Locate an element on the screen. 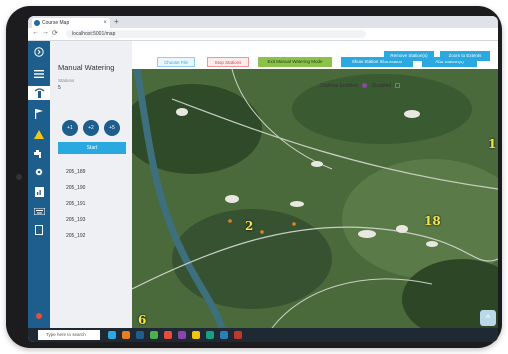 The image size is (508, 354). add-1-button: +1 is located at coordinates (70, 128).